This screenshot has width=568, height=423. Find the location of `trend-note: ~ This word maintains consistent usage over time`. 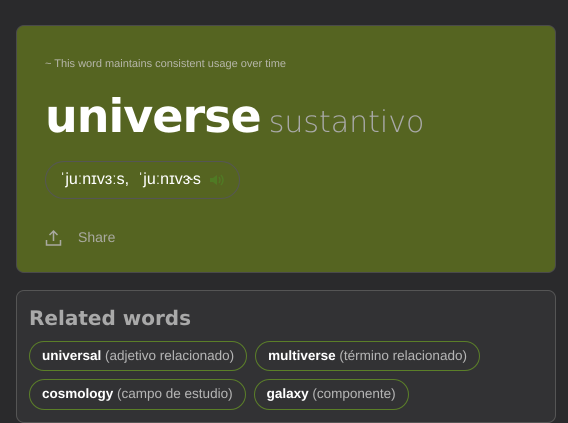

trend-note: ~ This word maintains consistent usage over time is located at coordinates (166, 64).